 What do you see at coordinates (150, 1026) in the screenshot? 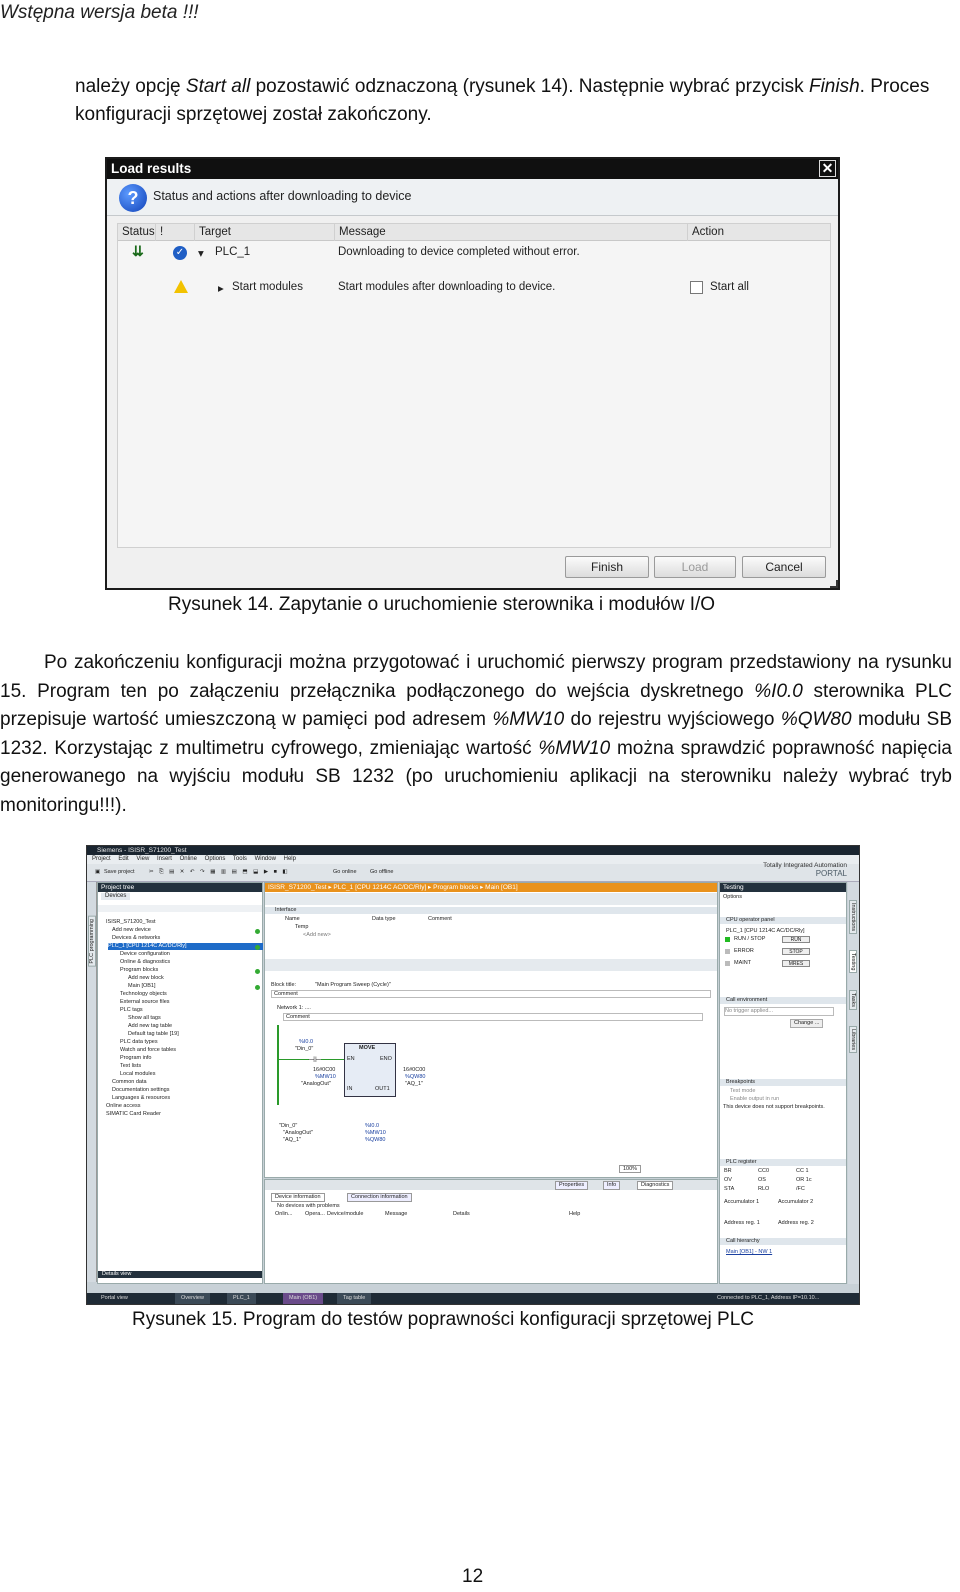
I see `tree-item: Add new tag table` at bounding box center [150, 1026].